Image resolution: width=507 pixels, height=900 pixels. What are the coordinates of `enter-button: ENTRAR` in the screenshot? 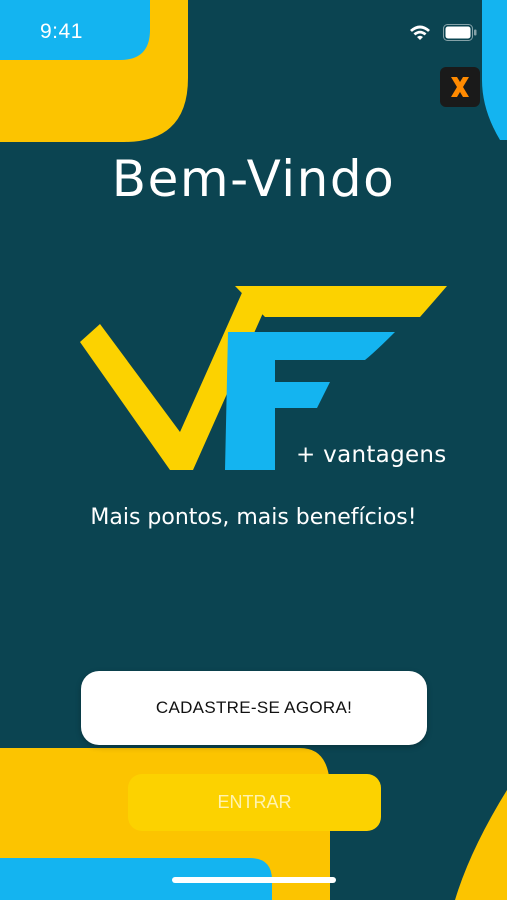 It's located at (254, 802).